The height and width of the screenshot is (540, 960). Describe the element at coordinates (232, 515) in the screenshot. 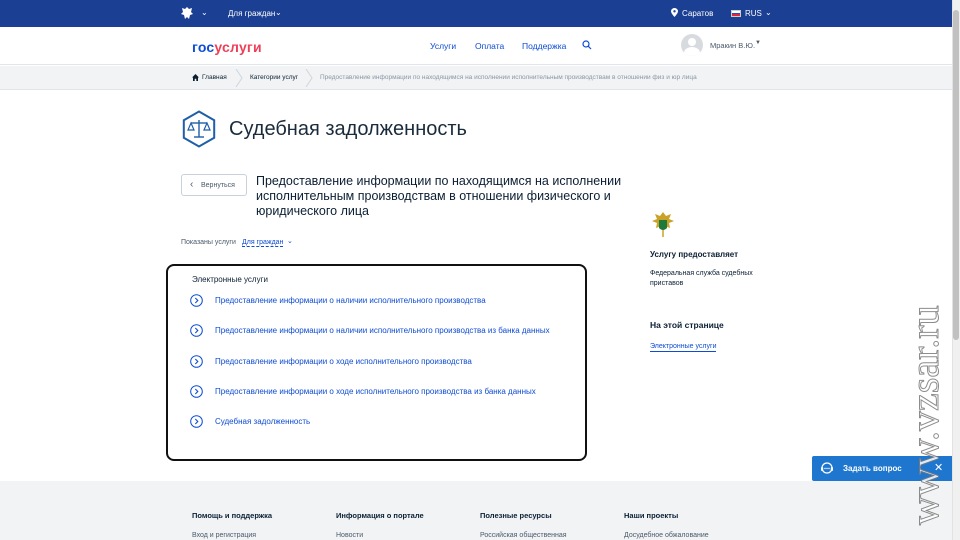

I see `footer-heading-help: Помощь и поддержка` at that location.